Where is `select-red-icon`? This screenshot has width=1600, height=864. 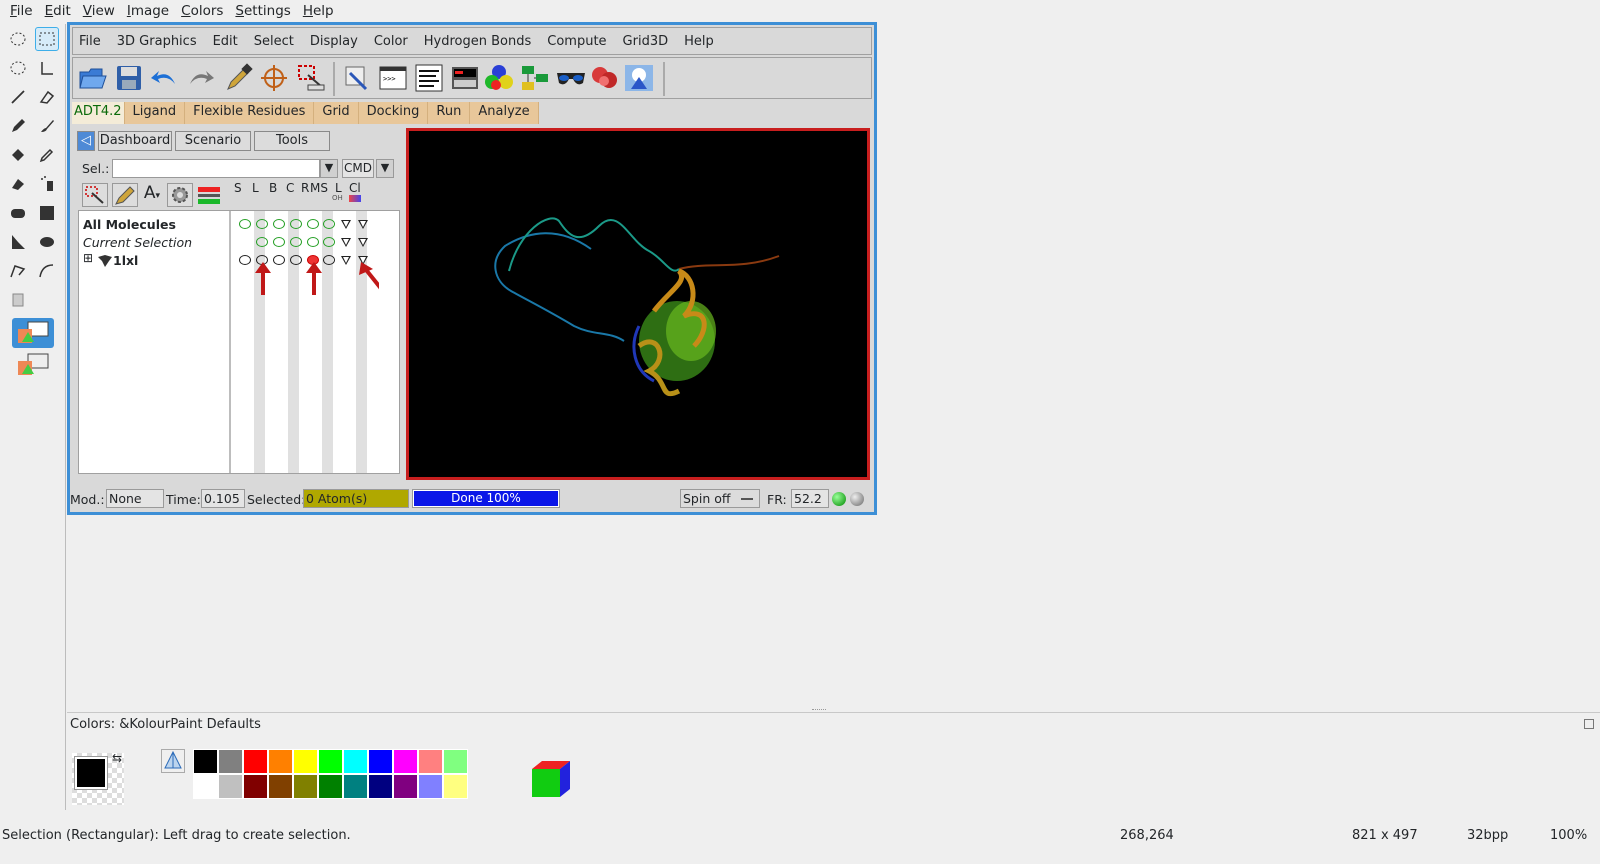
select-red-icon is located at coordinates (311, 78).